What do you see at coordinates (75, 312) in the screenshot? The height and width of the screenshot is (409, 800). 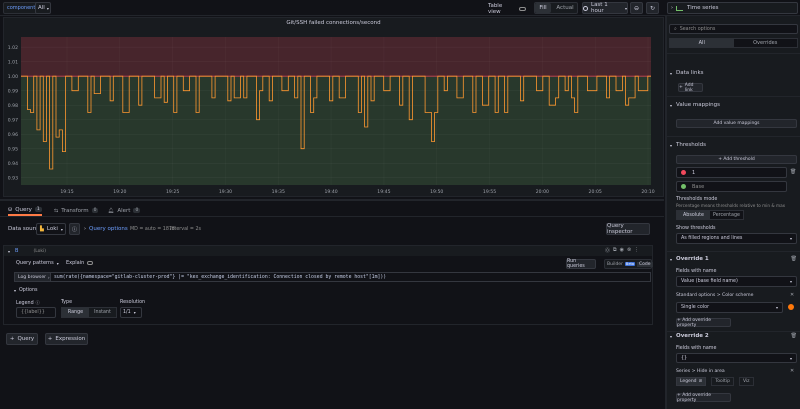 I see `range-option: Range` at bounding box center [75, 312].